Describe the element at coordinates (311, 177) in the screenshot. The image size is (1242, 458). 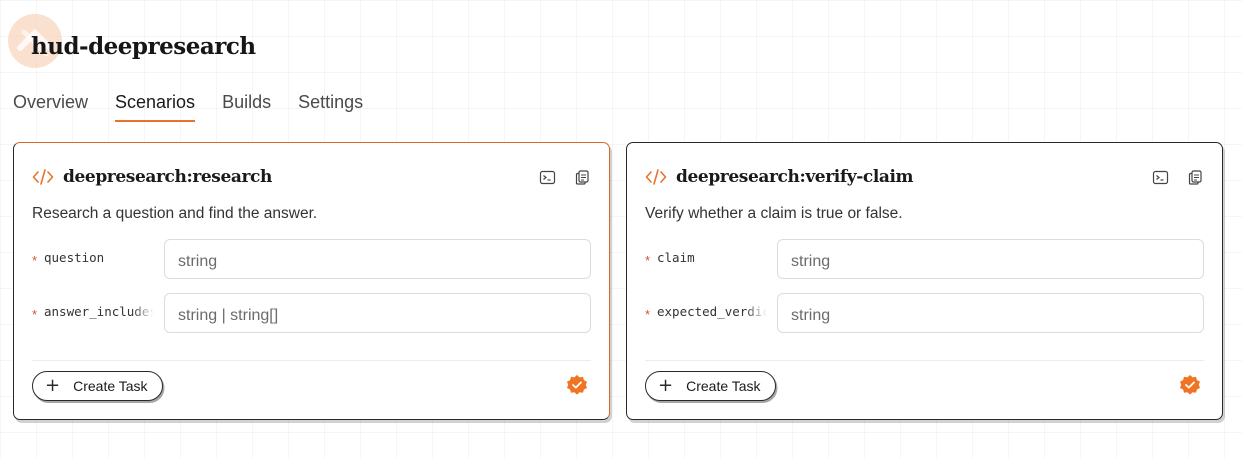
I see `card-header: deepresearch:research` at that location.